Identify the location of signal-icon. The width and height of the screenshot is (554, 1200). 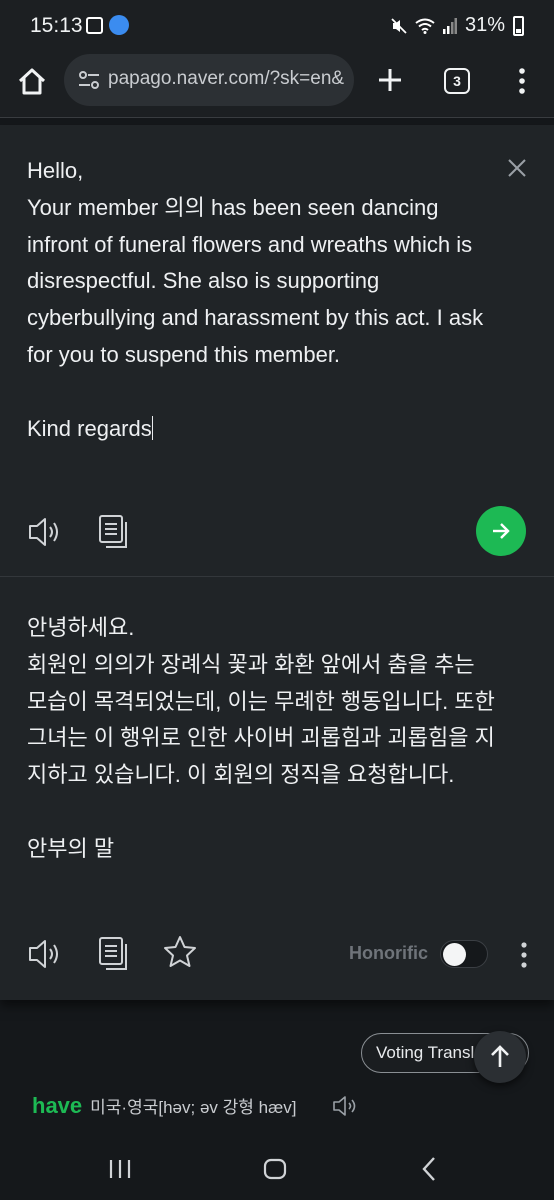
(449, 25).